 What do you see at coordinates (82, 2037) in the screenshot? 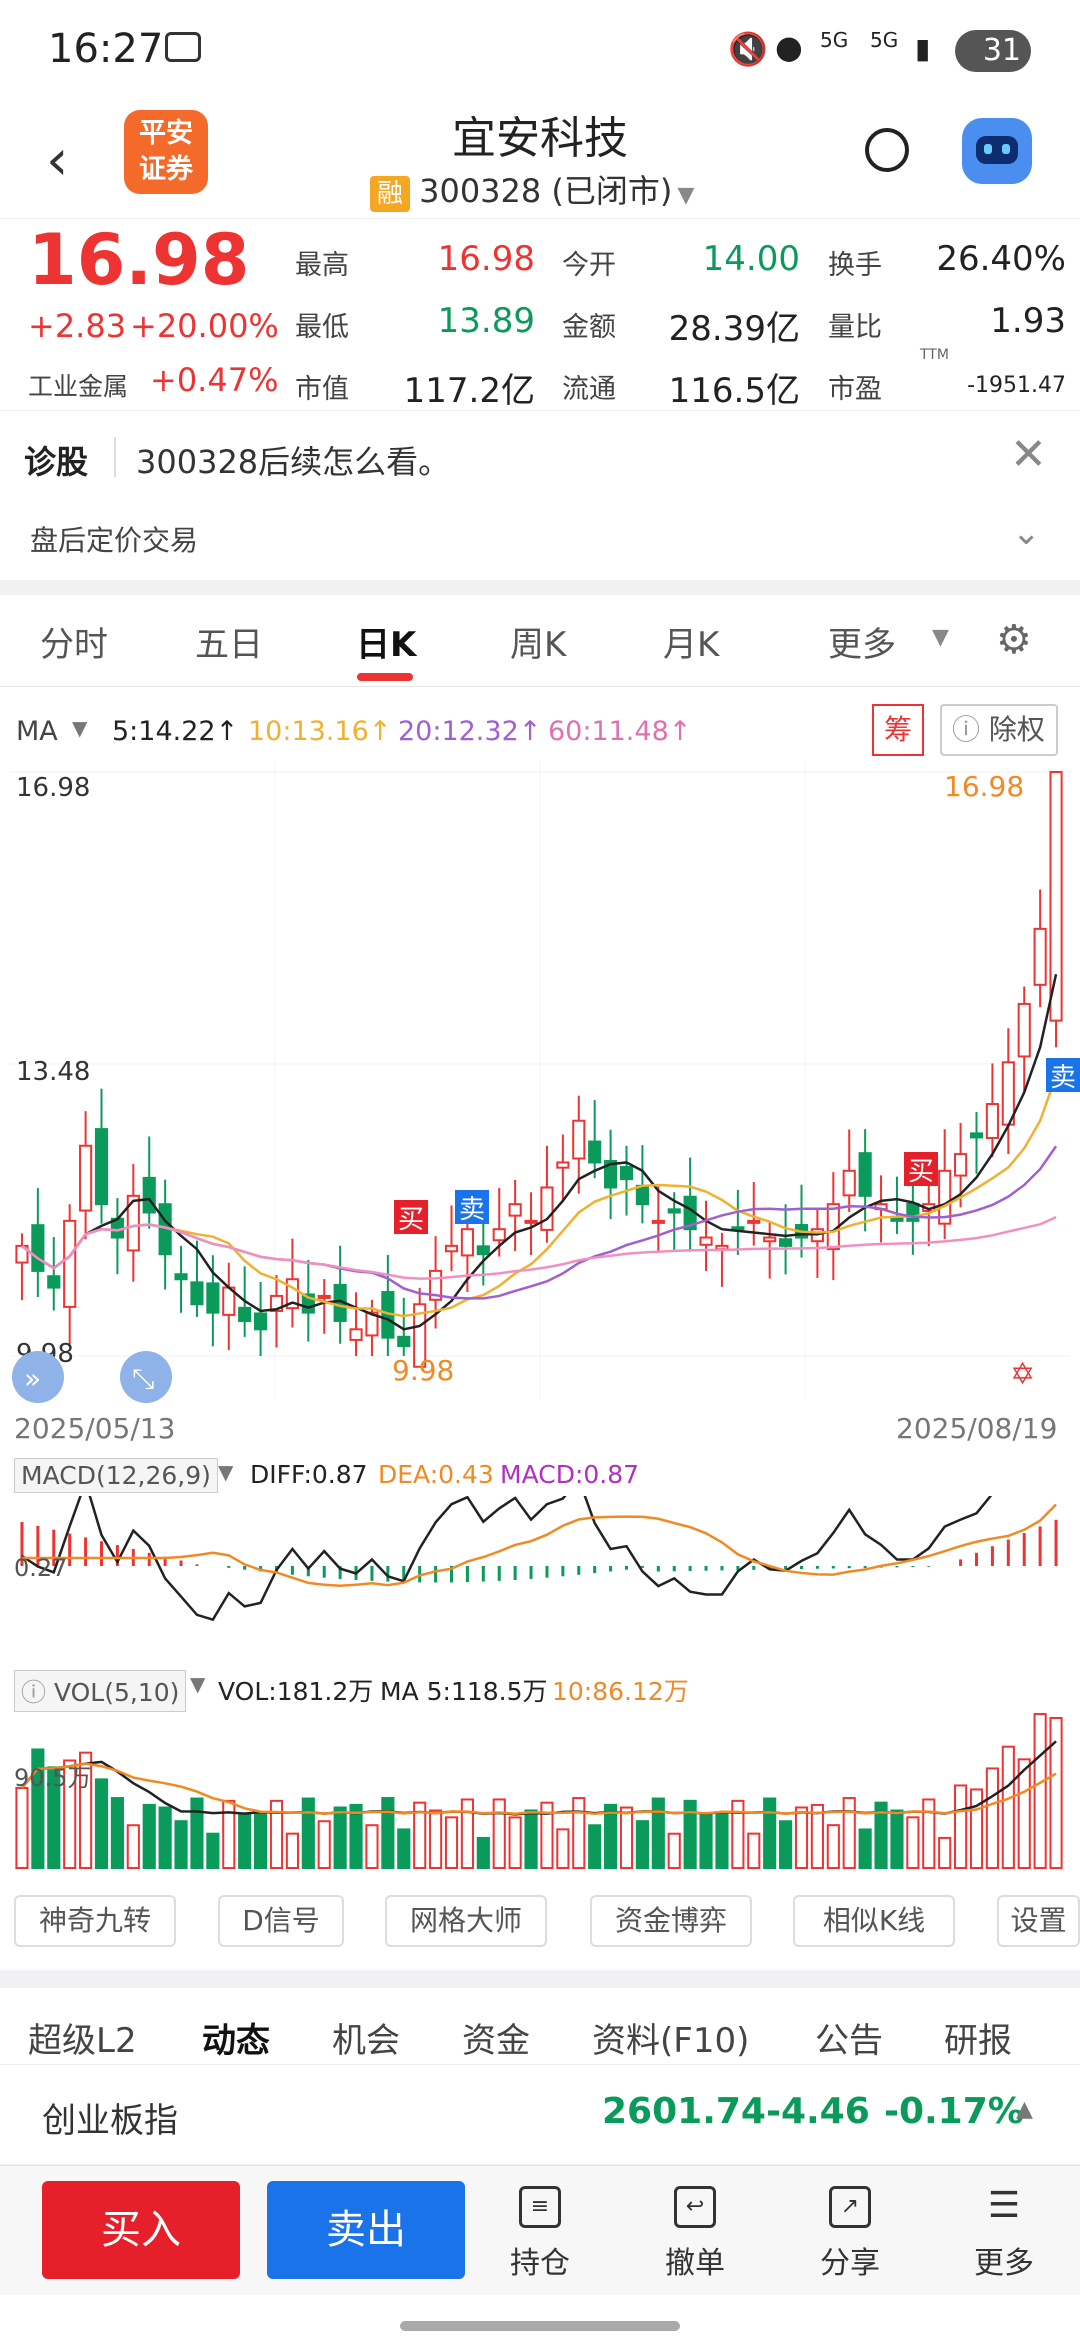
I see `tab-super-l2: 超级L2` at bounding box center [82, 2037].